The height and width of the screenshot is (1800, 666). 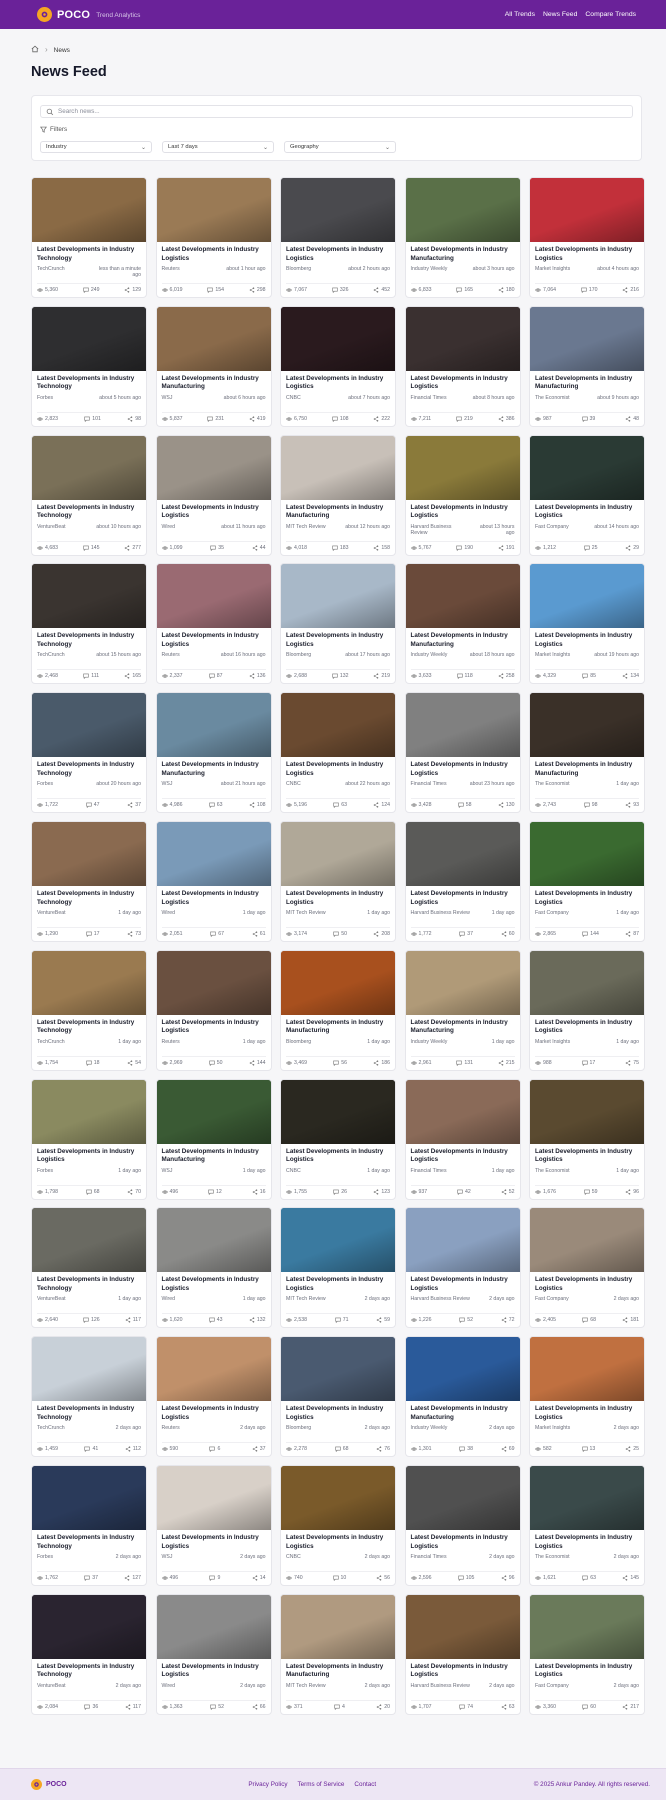 What do you see at coordinates (321, 1784) in the screenshot?
I see `terms-link: Terms of Service` at bounding box center [321, 1784].